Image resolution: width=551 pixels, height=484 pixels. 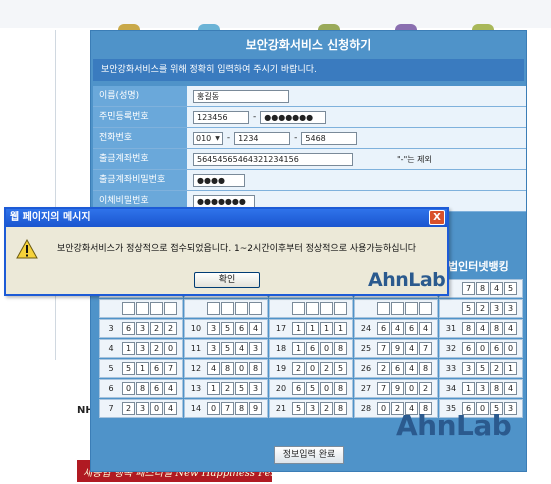 What do you see at coordinates (208, 138) in the screenshot?
I see `phone-prefix-select: 010 ▼` at bounding box center [208, 138].